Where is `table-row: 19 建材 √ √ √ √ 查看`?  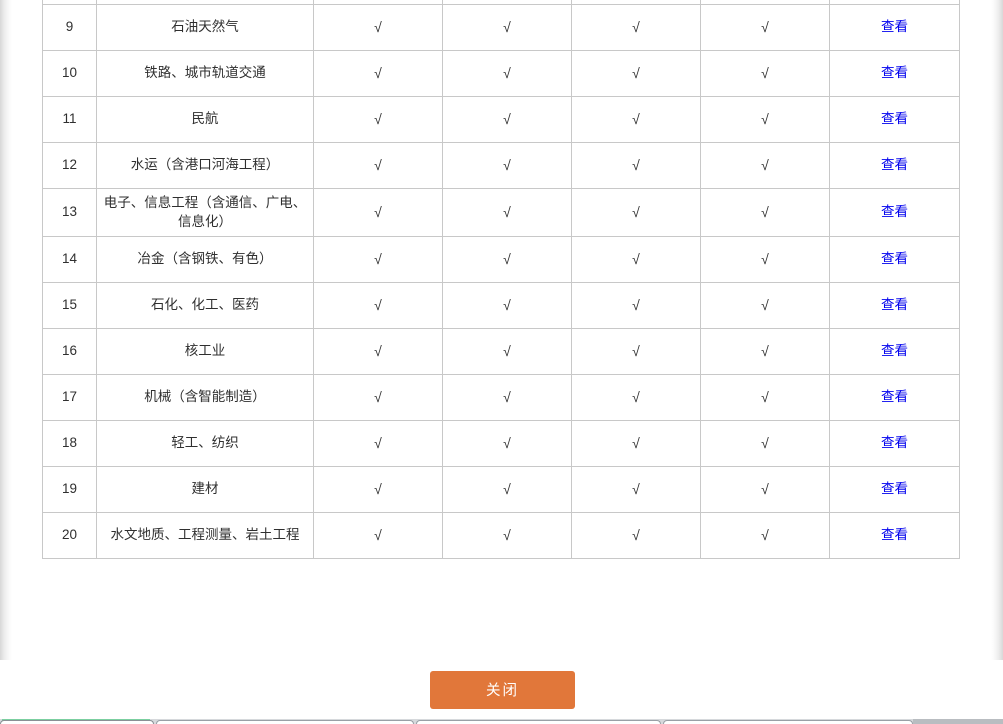 table-row: 19 建材 √ √ √ √ 查看 is located at coordinates (501, 489).